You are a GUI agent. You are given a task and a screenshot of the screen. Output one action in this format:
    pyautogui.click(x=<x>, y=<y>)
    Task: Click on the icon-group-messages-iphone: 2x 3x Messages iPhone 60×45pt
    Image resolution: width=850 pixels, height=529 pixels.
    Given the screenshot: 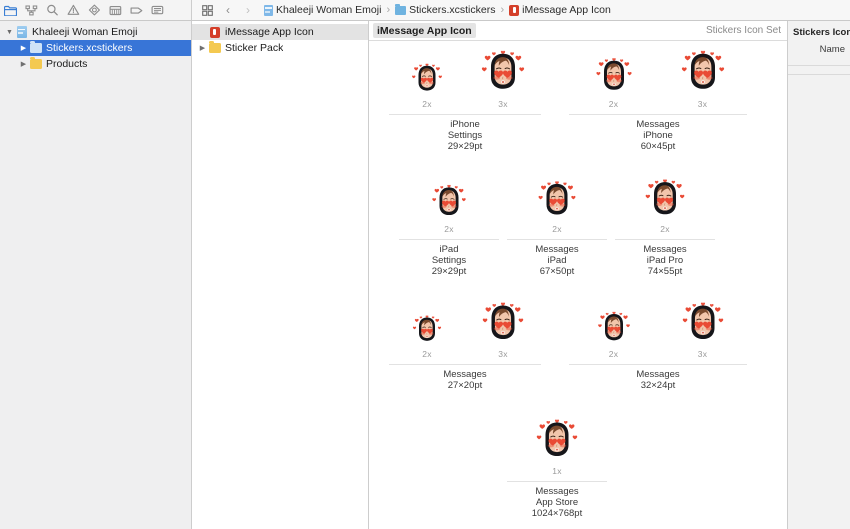 What is the action you would take?
    pyautogui.click(x=658, y=99)
    